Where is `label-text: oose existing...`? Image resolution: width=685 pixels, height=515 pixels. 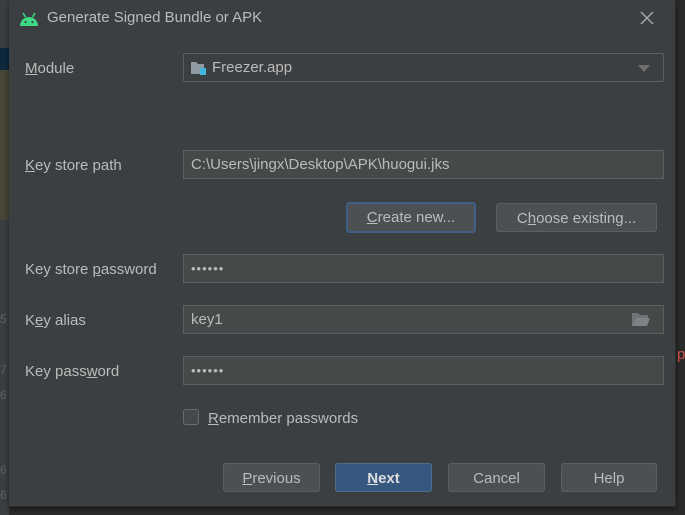 label-text: oose existing... is located at coordinates (586, 218).